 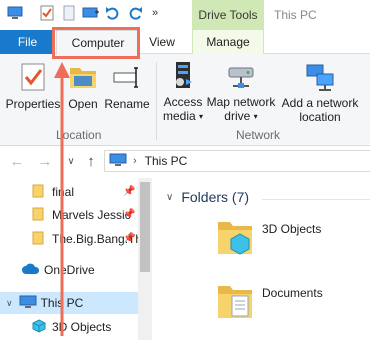 I want to click on nav-item-label: Marvels Jessic, so click(x=91, y=215).